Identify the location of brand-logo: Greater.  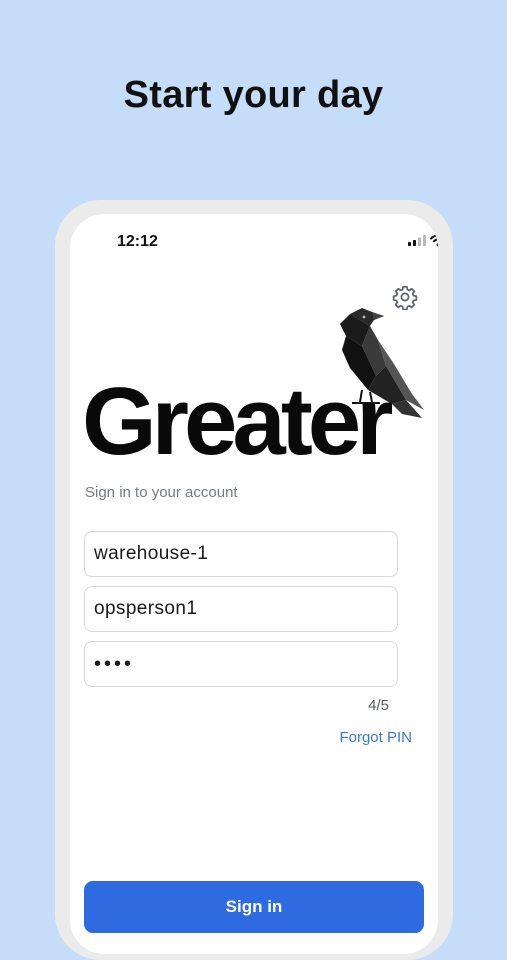
(238, 421).